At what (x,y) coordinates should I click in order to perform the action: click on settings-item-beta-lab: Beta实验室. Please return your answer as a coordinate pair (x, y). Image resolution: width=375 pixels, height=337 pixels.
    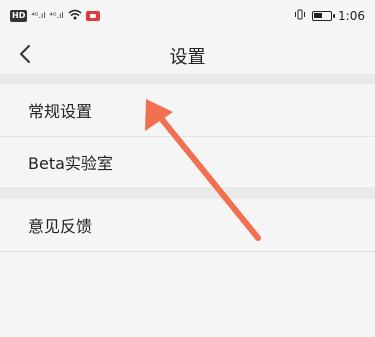
    Looking at the image, I should click on (187, 162).